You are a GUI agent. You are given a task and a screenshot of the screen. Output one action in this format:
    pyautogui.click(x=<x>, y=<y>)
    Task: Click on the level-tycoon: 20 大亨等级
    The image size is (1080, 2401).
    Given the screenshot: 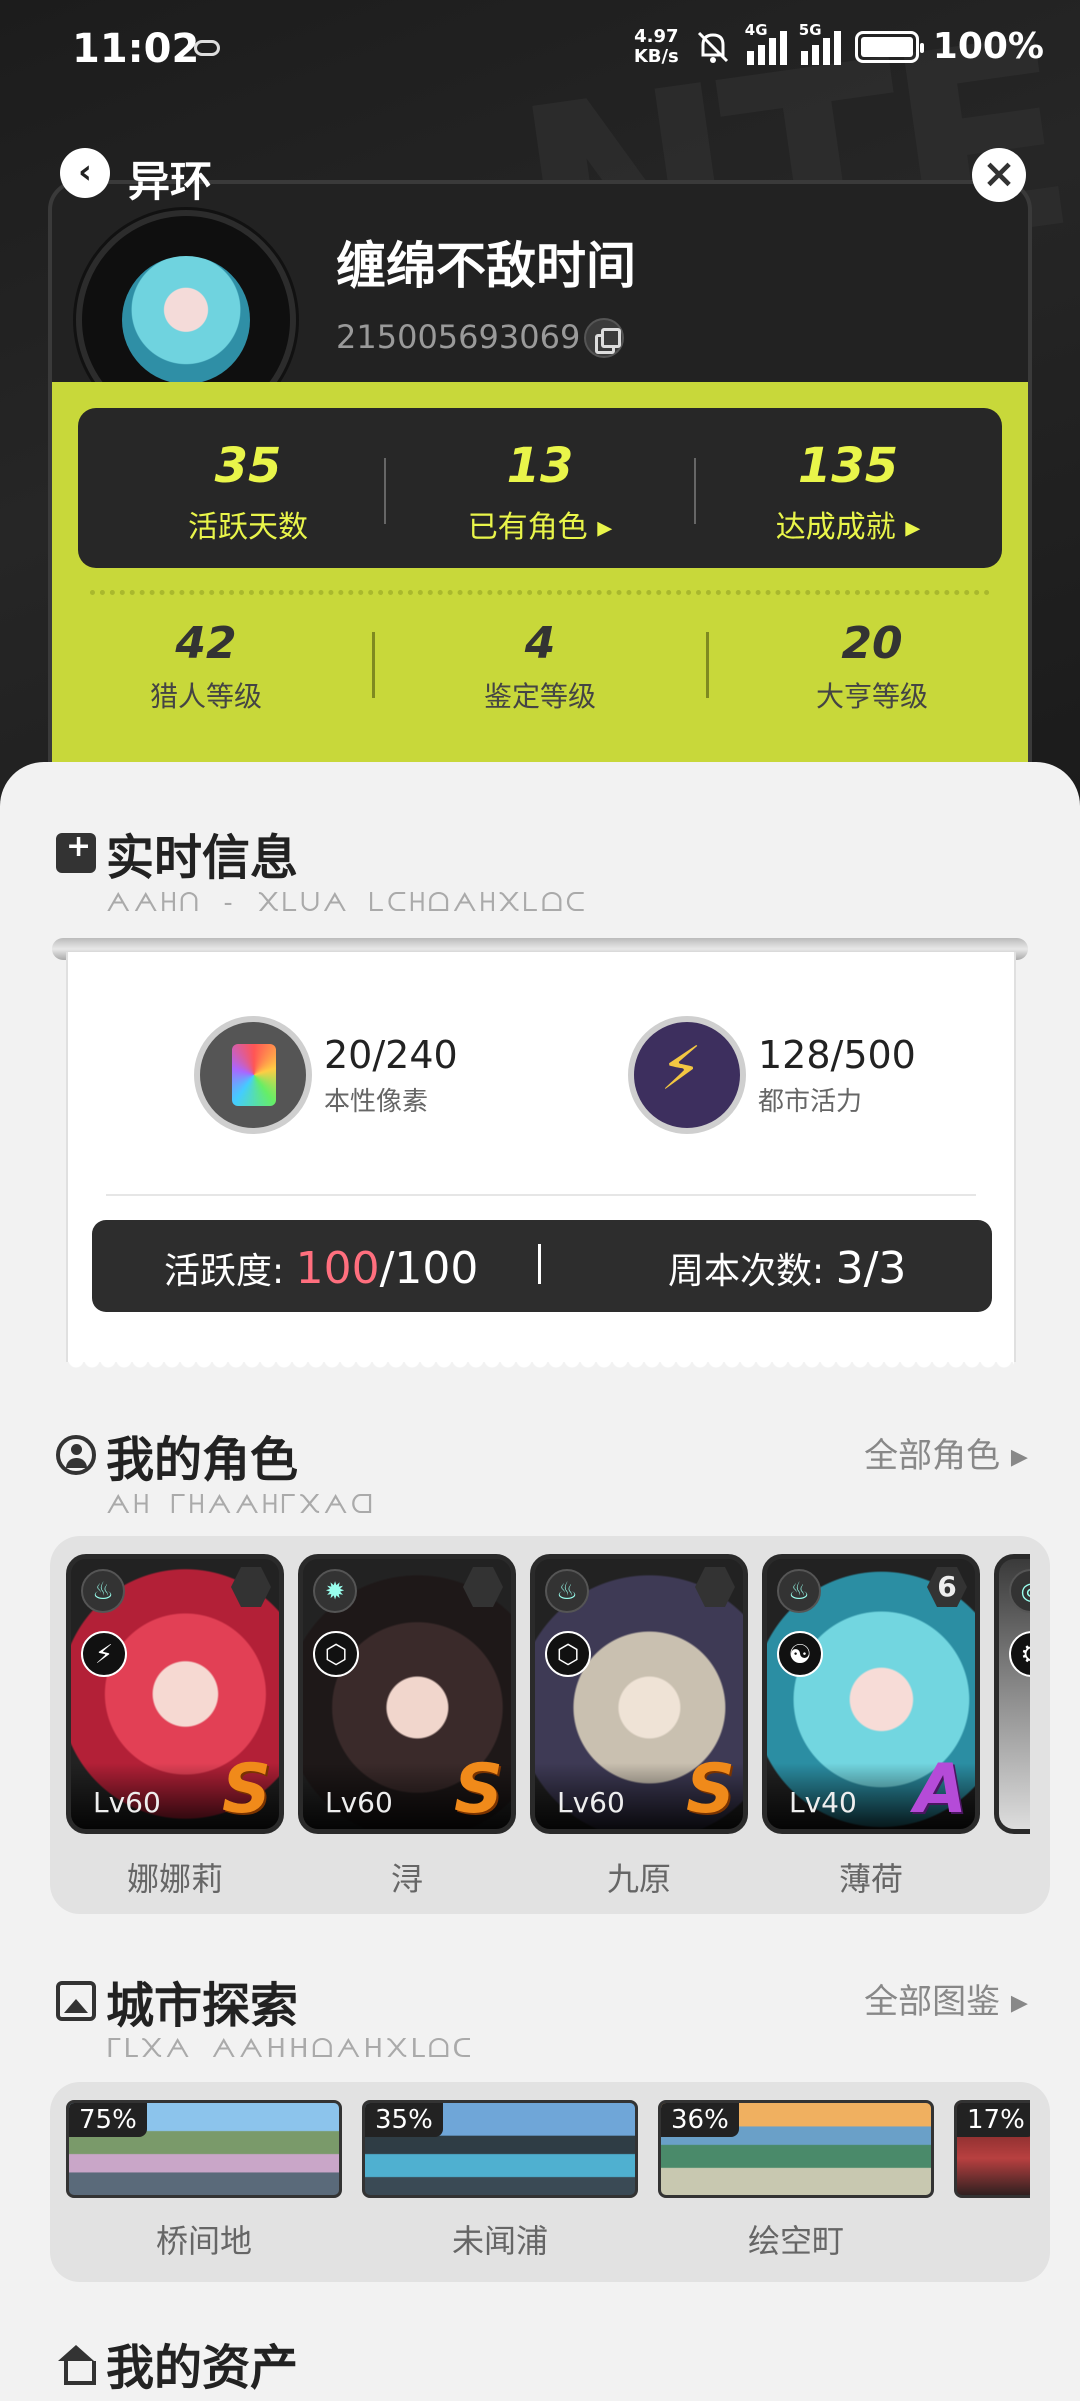 What is the action you would take?
    pyautogui.click(x=872, y=666)
    